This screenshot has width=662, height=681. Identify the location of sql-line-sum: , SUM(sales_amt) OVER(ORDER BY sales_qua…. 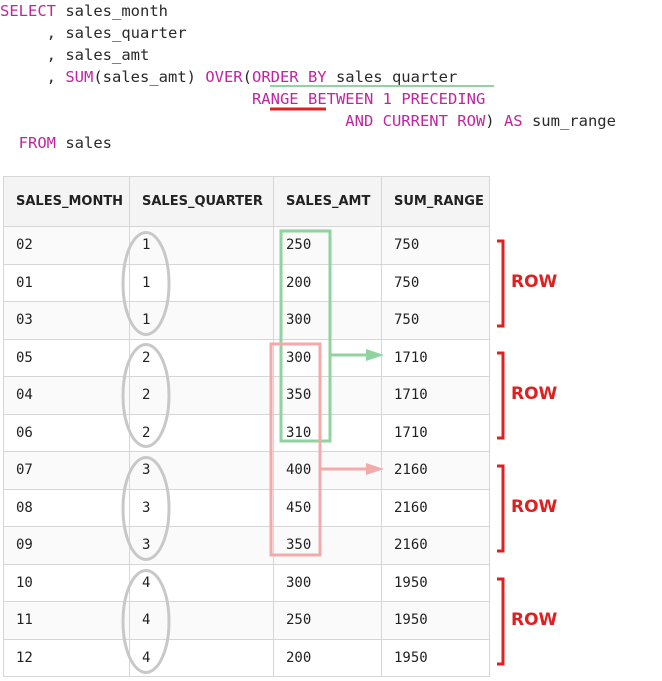
(229, 77).